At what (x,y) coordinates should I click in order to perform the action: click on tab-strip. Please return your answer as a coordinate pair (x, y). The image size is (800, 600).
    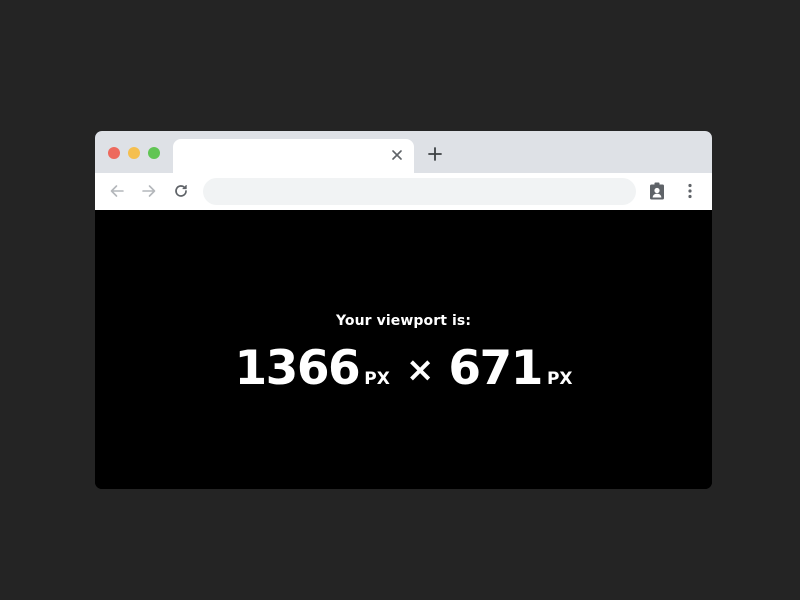
    Looking at the image, I should click on (403, 152).